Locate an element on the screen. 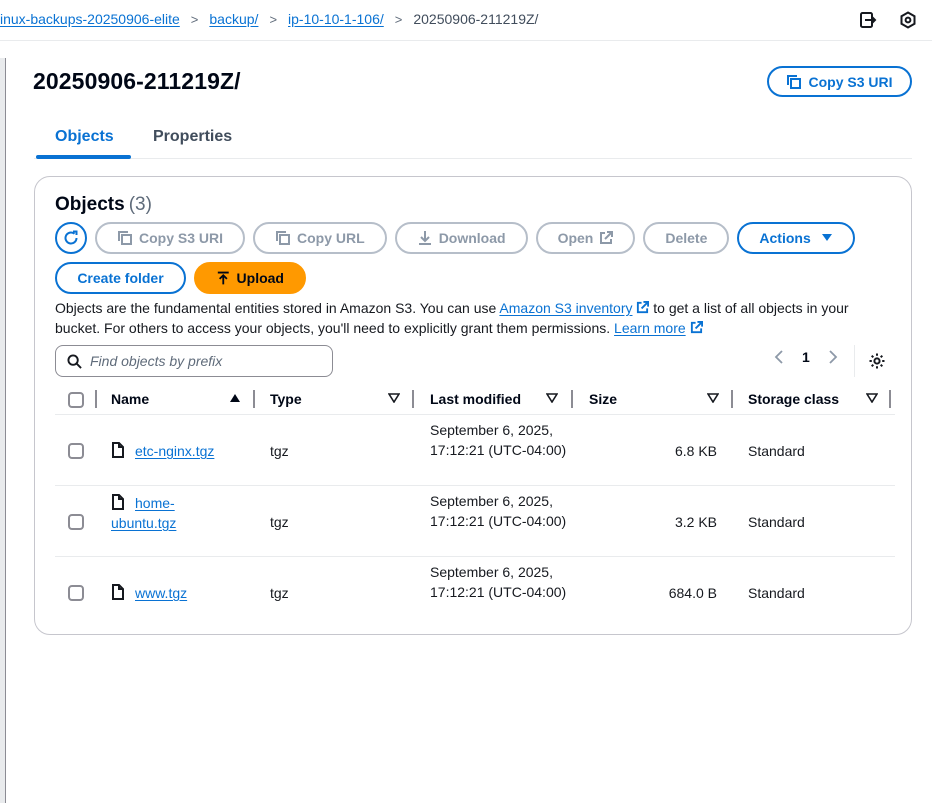 This screenshot has width=932, height=803. sort-ascending-icon is located at coordinates (235, 398).